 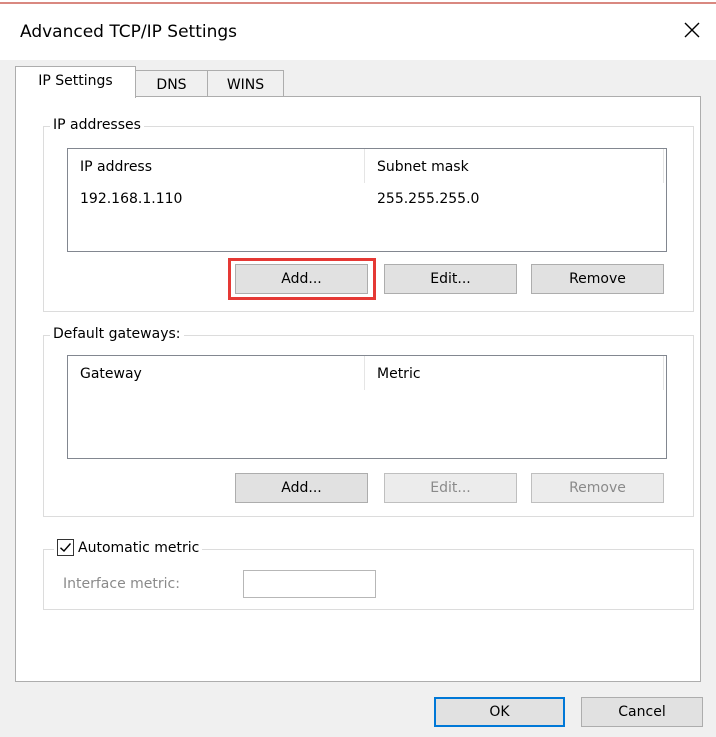 I want to click on ip-address-value: 192.168.1.110, so click(x=131, y=199).